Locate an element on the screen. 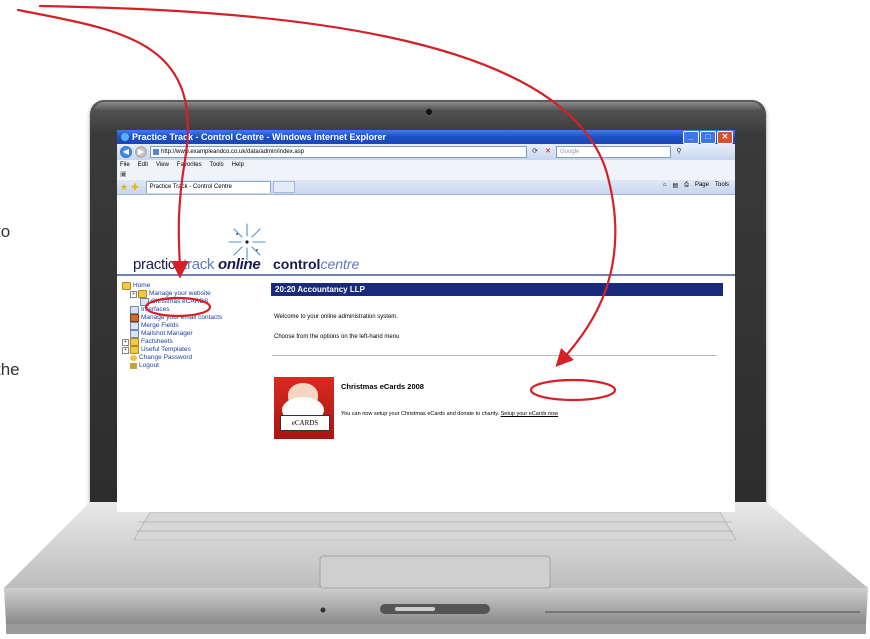 This screenshot has width=870, height=639. window-buttons: _ □ ✕ is located at coordinates (708, 137).